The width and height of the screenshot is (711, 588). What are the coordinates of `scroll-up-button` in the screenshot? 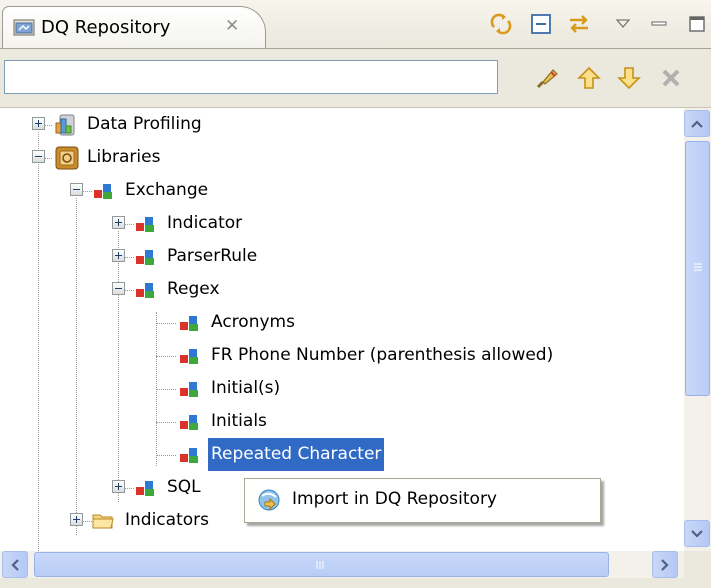 It's located at (697, 123).